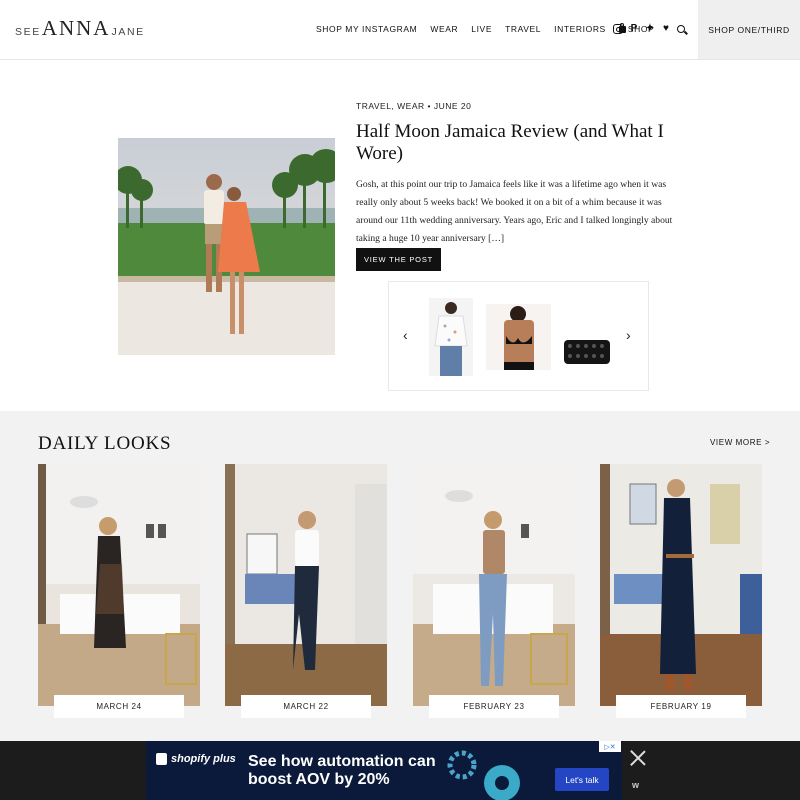 The image size is (800, 800). I want to click on daily-looks-title: DAILY LOOKS, so click(105, 443).